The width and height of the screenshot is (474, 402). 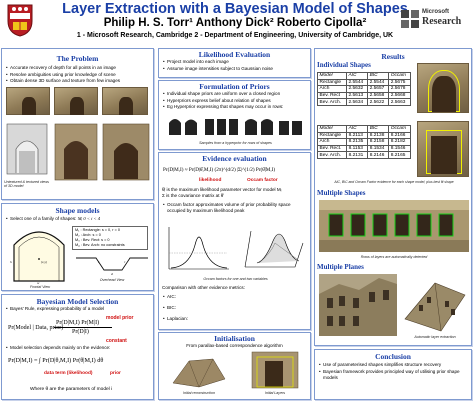 I want to click on table-cell: 2.5622, so click(x=378, y=102).